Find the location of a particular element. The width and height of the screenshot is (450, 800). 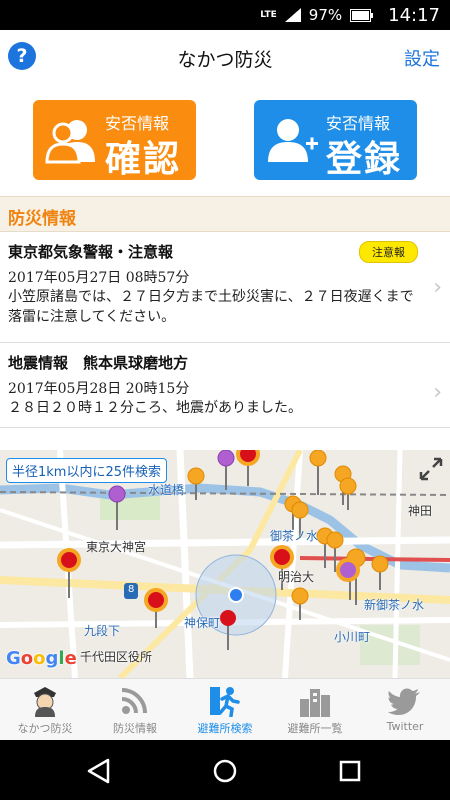

battery-icon is located at coordinates (362, 15).